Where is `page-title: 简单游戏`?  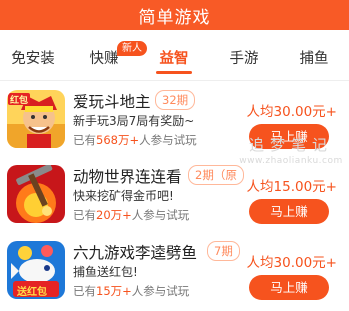 page-title: 简单游戏 is located at coordinates (174, 17).